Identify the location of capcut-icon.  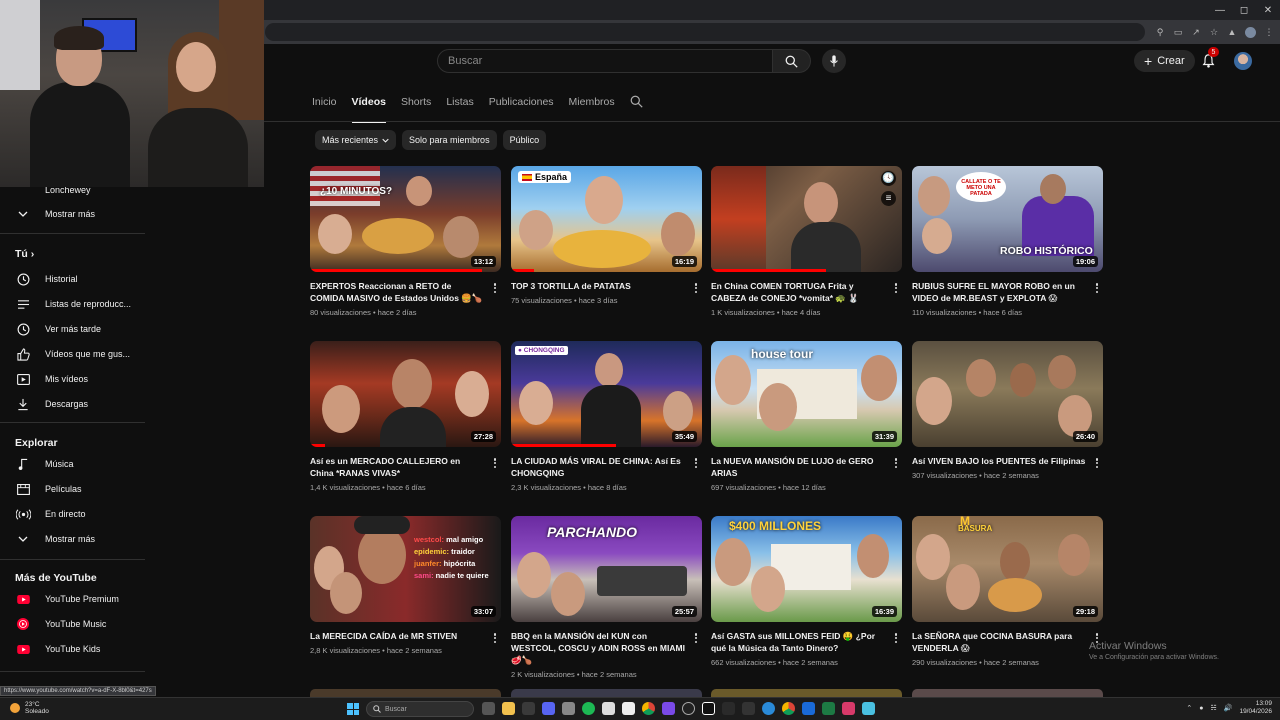
(708, 708).